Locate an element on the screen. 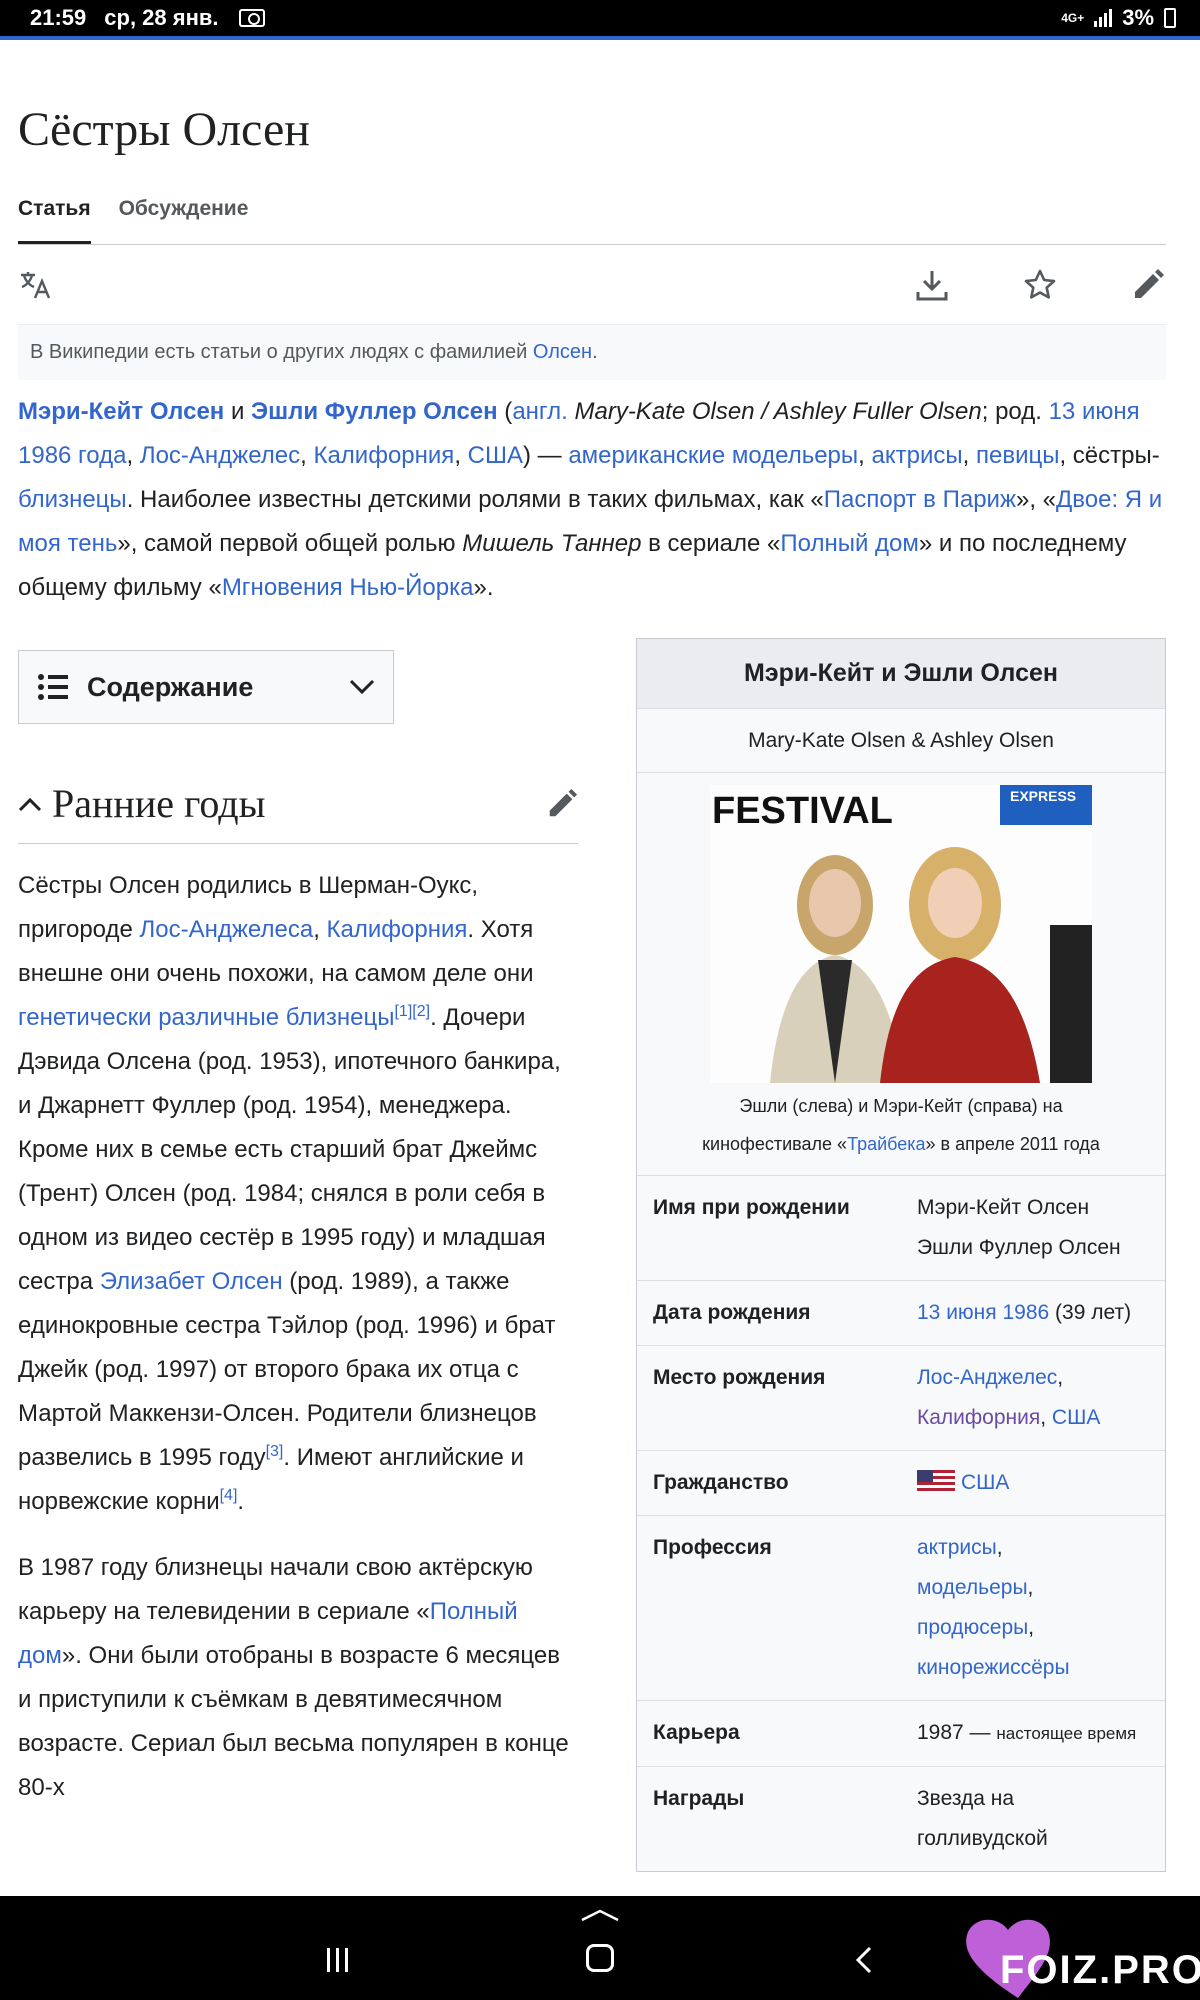  recent-apps-icon is located at coordinates (338, 1960).